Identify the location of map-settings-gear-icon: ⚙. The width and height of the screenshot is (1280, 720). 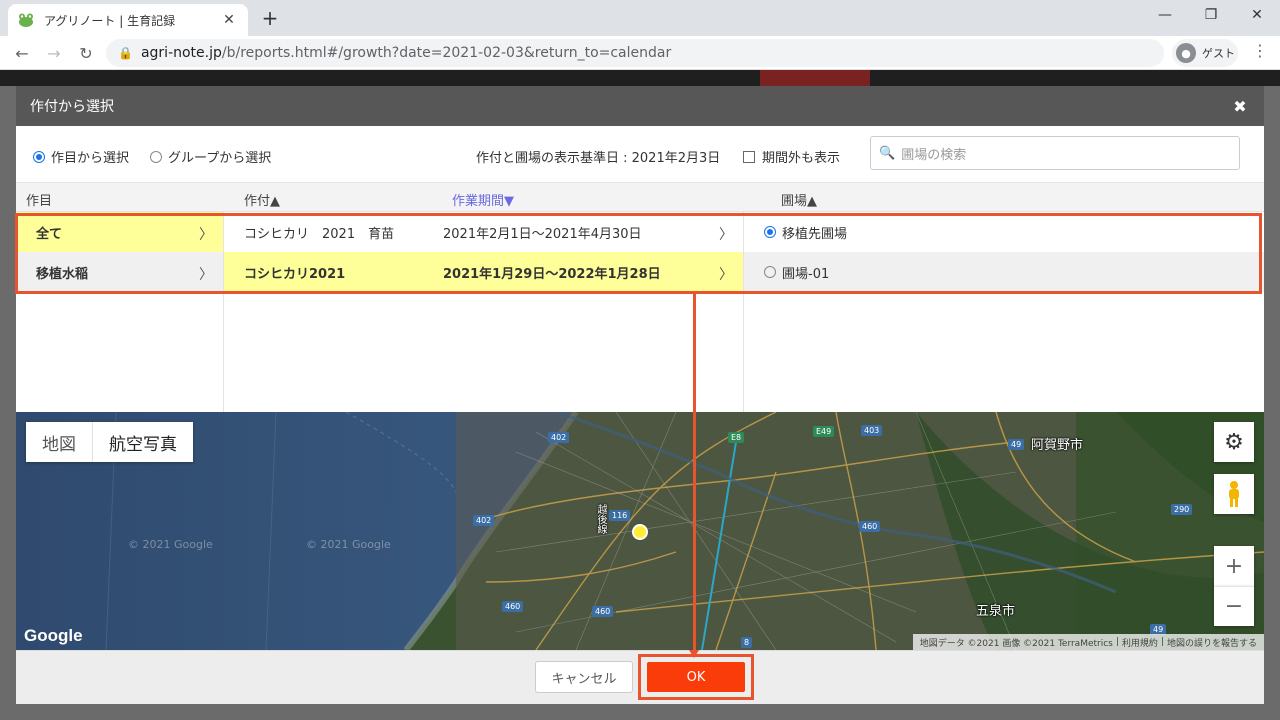
(1234, 442).